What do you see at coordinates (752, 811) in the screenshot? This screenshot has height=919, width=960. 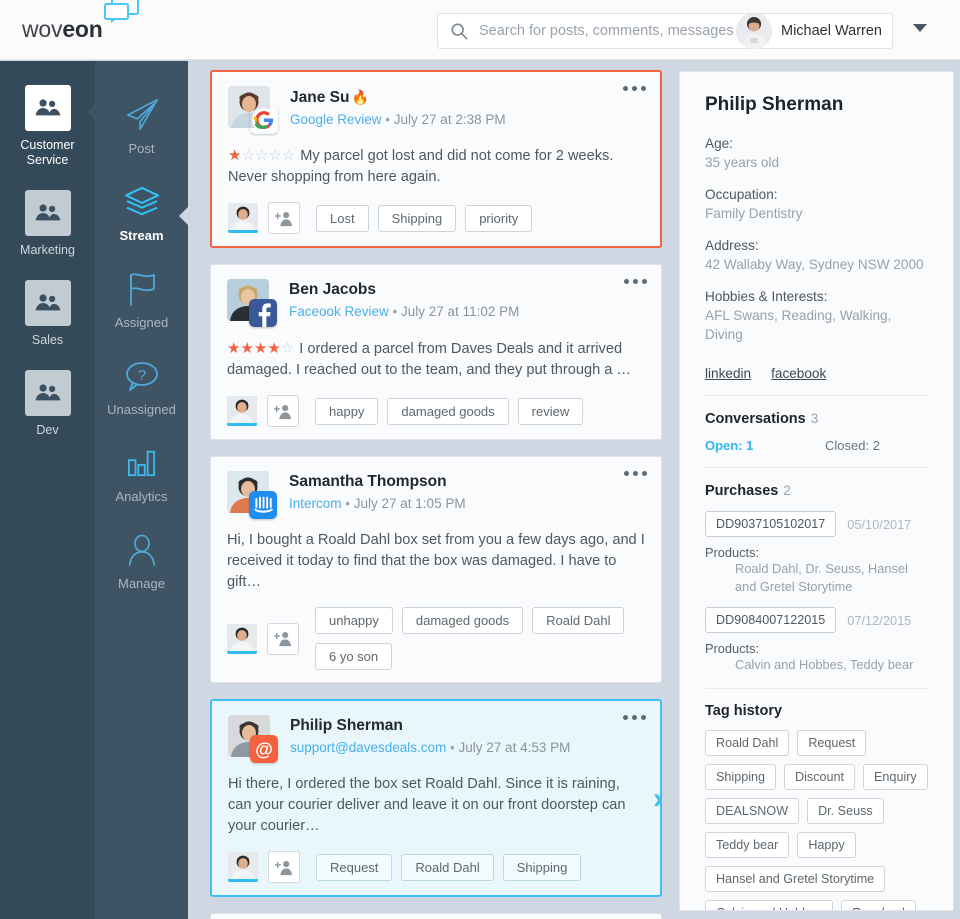 I see `tag-chip: DEALSNOW` at bounding box center [752, 811].